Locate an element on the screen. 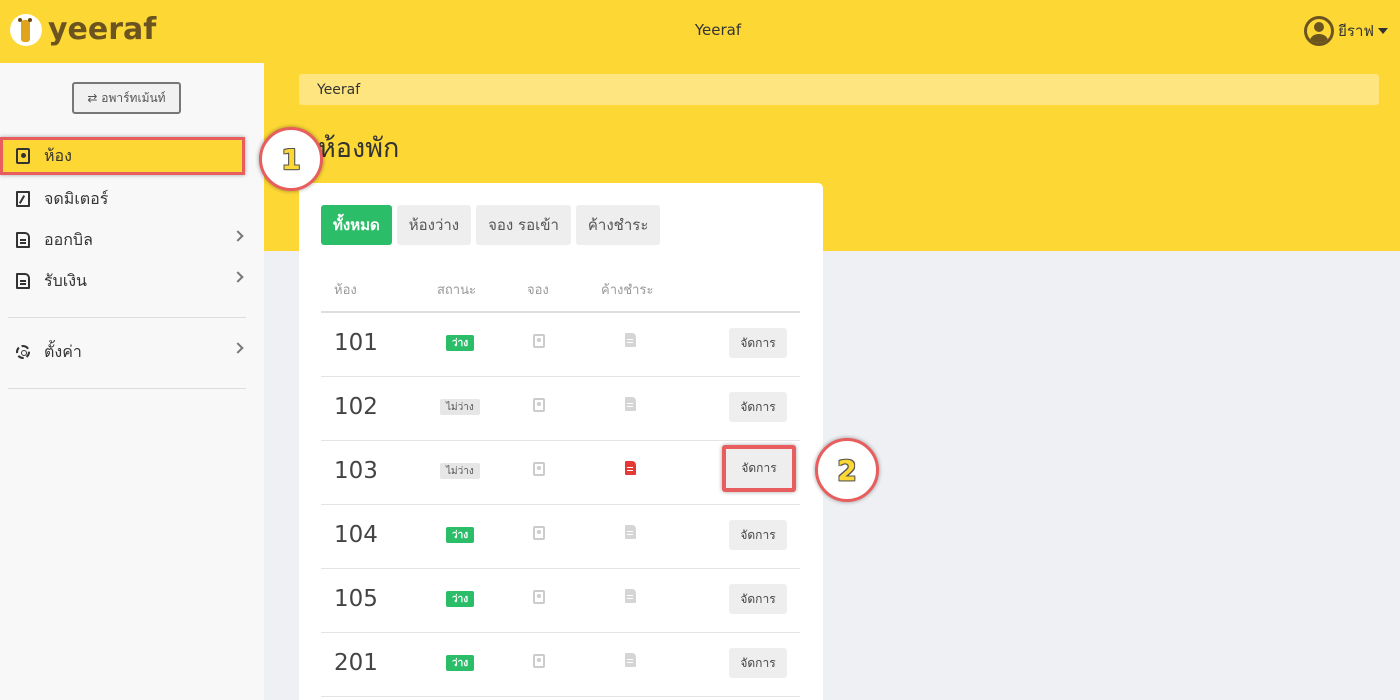 The width and height of the screenshot is (1400, 700). caret-down-icon is located at coordinates (1383, 31).